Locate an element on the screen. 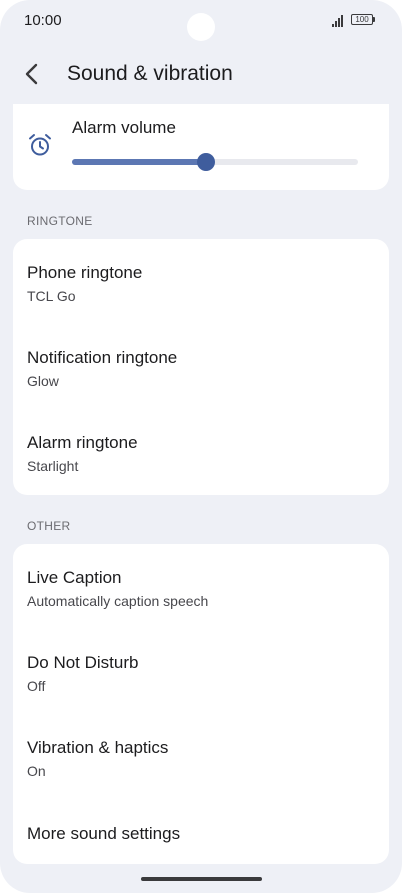  row-subtitle: Glow is located at coordinates (43, 381).